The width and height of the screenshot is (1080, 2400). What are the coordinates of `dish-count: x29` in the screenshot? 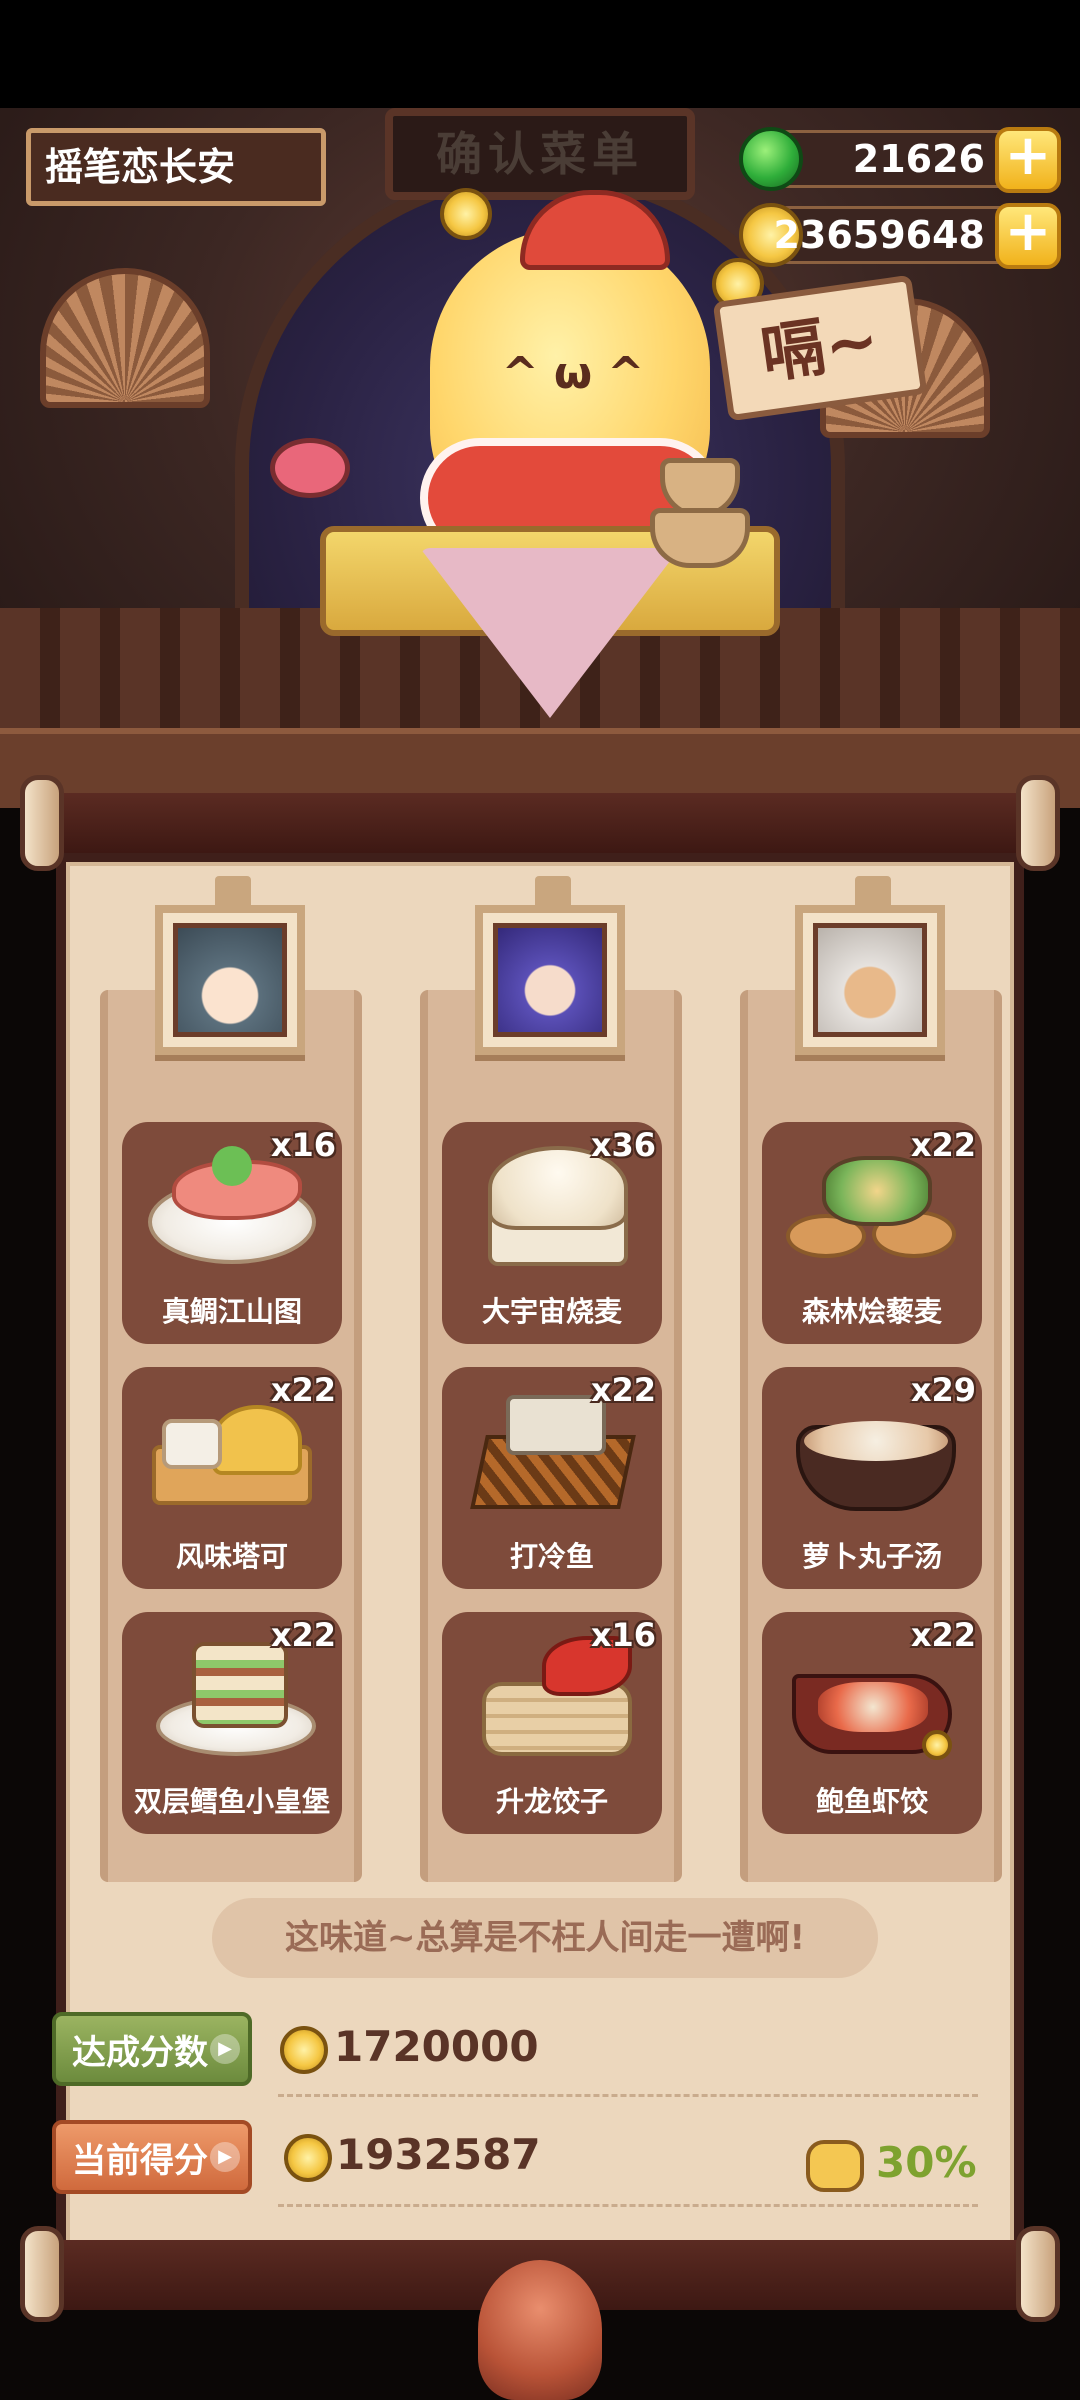 It's located at (943, 1390).